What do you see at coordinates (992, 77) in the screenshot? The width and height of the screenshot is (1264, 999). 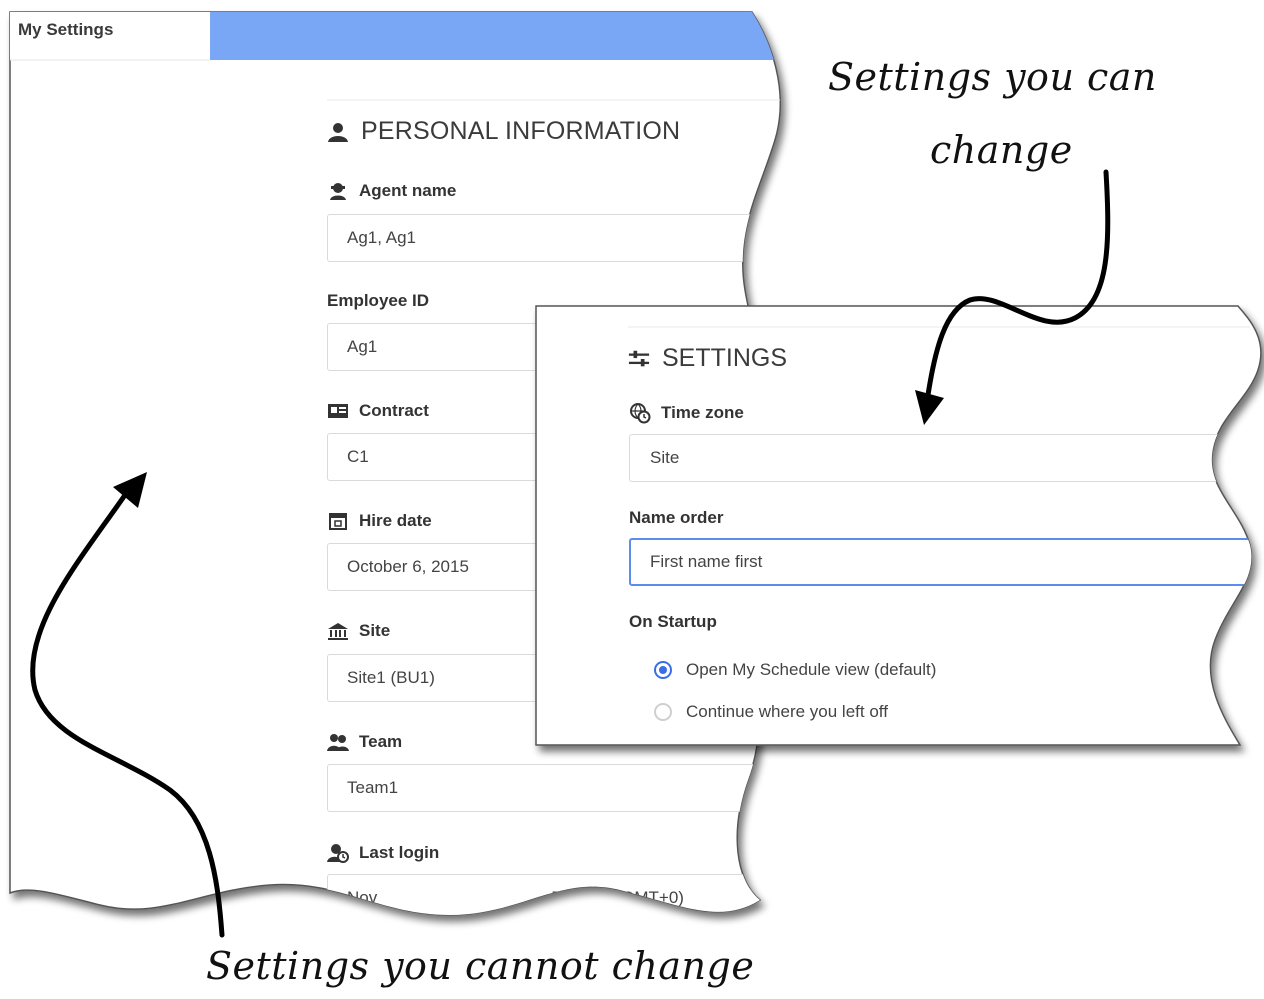 I see `annotation-can-change-line1: Settings you can` at bounding box center [992, 77].